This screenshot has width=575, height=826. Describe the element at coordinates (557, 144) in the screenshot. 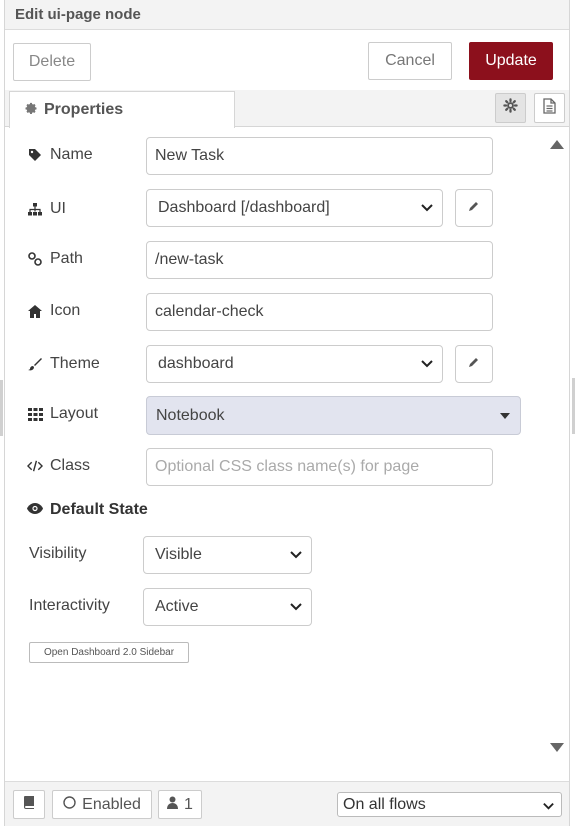

I see `scroll-up-arrow` at that location.